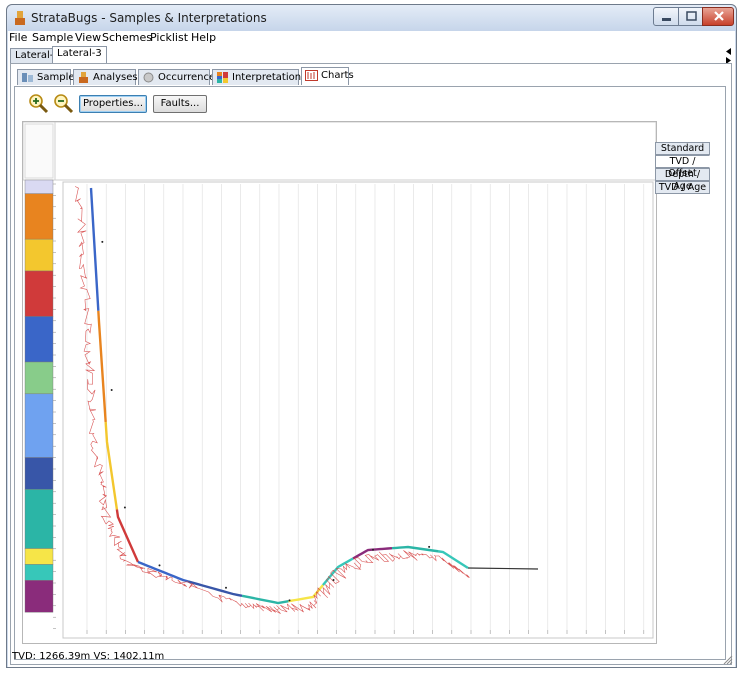 This screenshot has height=679, width=750. Describe the element at coordinates (115, 77) in the screenshot. I see `tab-analyses-label: Analyses` at that location.